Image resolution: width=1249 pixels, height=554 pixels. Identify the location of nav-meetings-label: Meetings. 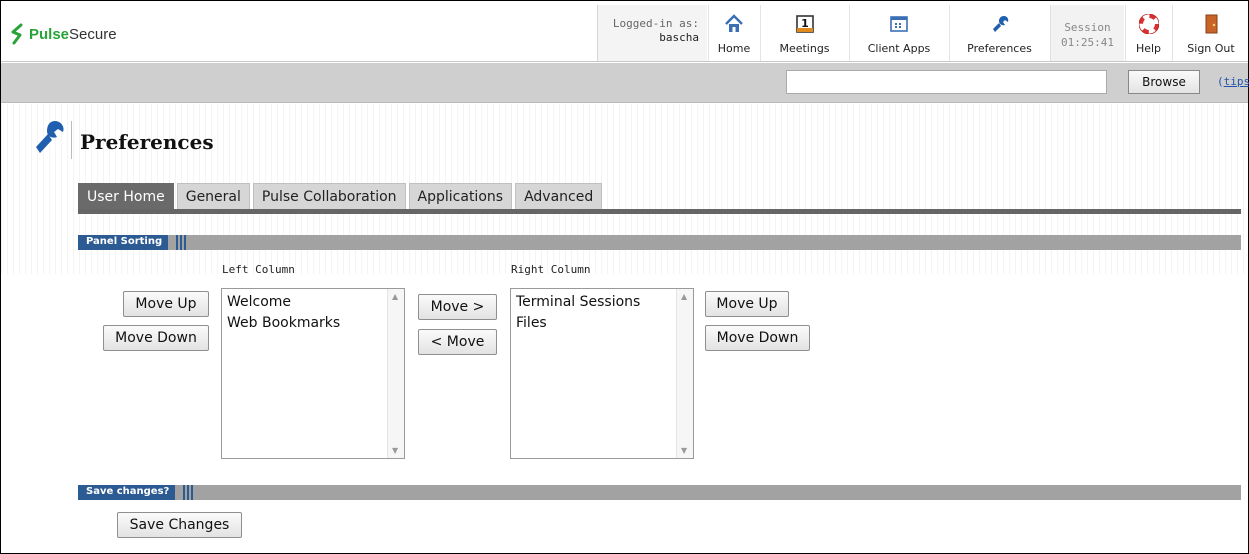
(804, 48).